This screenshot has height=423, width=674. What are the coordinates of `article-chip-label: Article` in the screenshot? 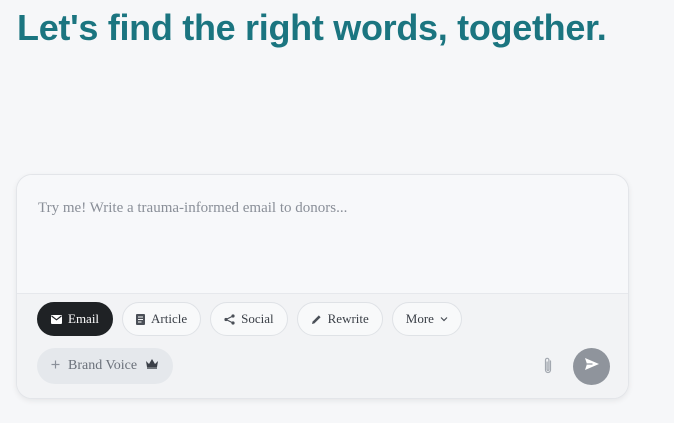 It's located at (169, 318).